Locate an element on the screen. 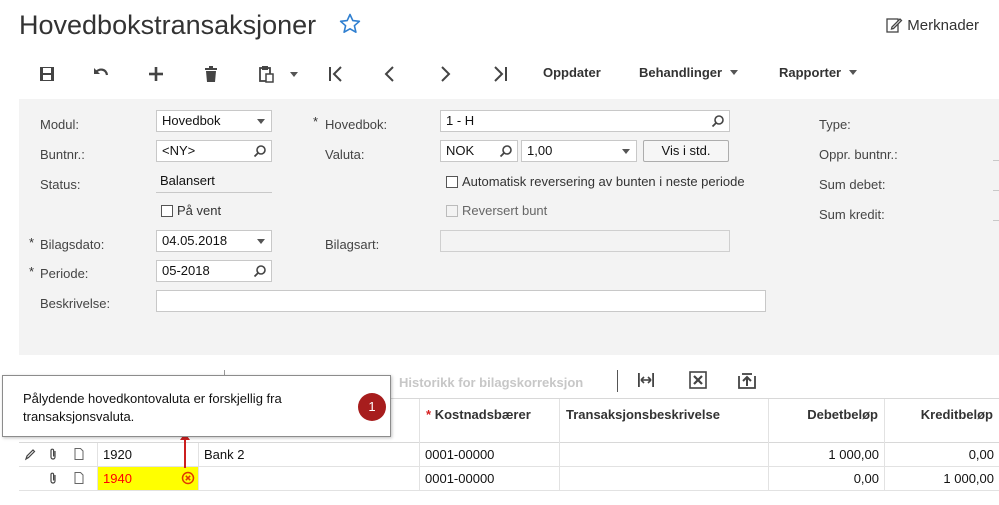 This screenshot has width=999, height=505. credit-cell: 0,00 is located at coordinates (941, 454).